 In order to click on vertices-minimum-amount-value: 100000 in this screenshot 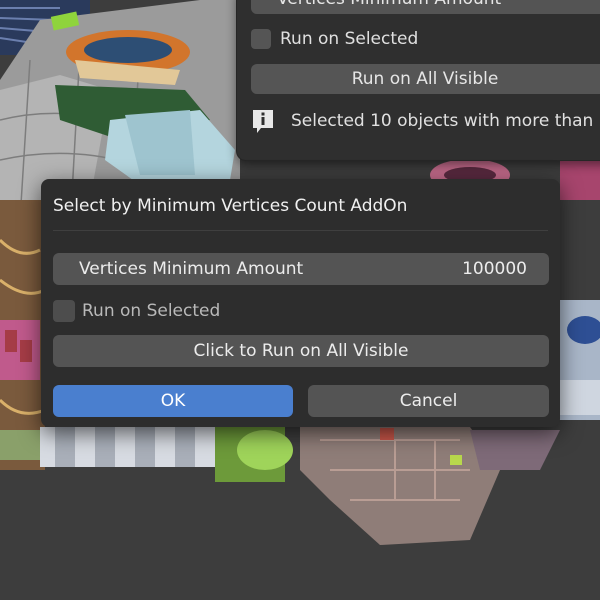, I will do `click(494, 269)`.